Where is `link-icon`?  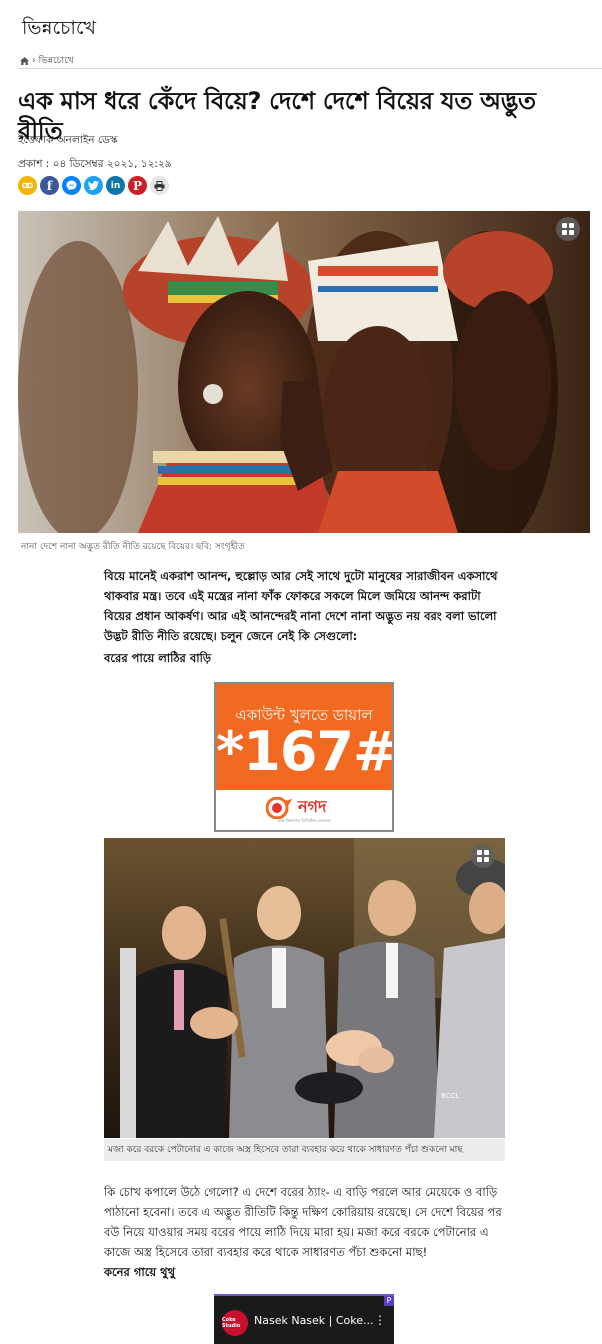 link-icon is located at coordinates (27, 185).